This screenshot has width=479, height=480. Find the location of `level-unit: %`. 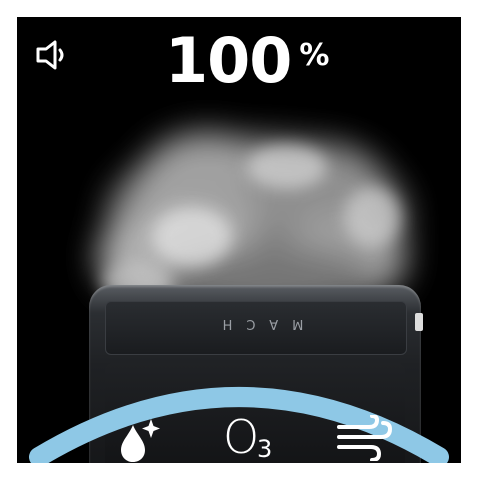

level-unit: % is located at coordinates (314, 55).